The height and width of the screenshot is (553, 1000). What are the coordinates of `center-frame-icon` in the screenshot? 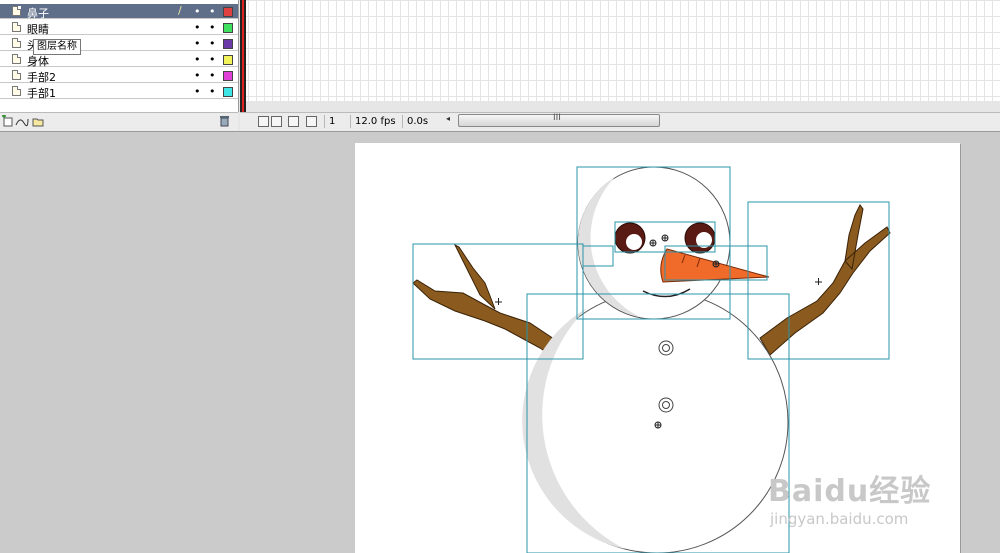 It's located at (263, 121).